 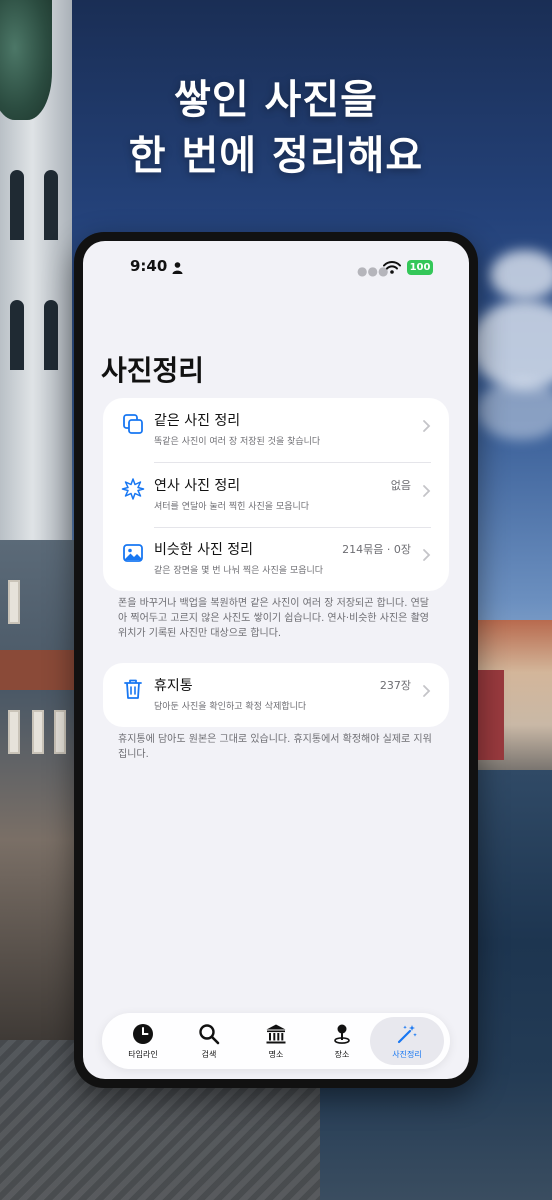 What do you see at coordinates (237, 442) in the screenshot?
I see `row-subtitle: 똑같은 사진이 여러 장 저장된 것을 찾습니다` at bounding box center [237, 442].